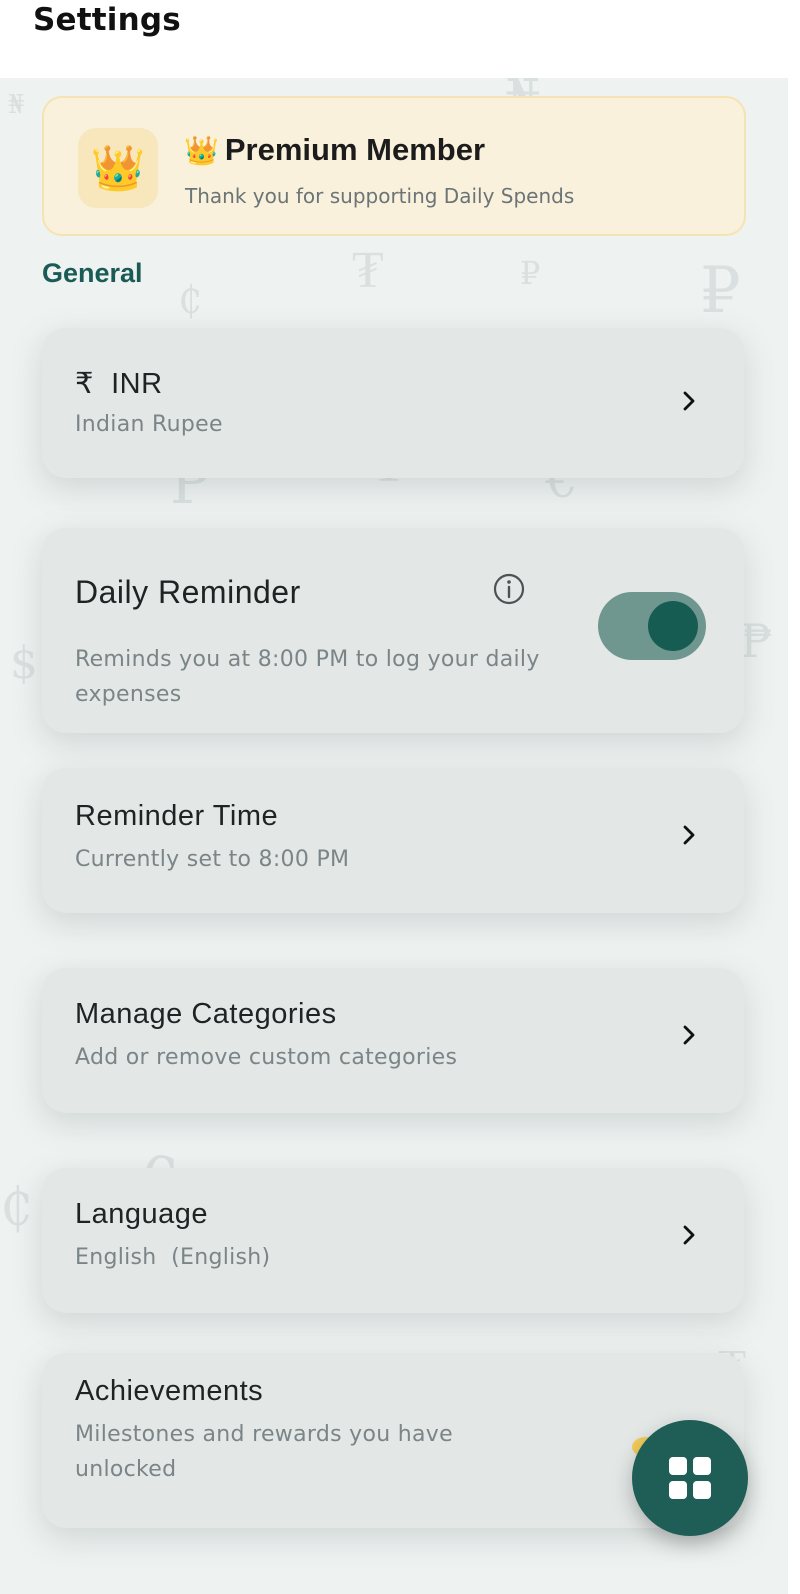  What do you see at coordinates (169, 1391) in the screenshot?
I see `achievements-title: Achievements` at bounding box center [169, 1391].